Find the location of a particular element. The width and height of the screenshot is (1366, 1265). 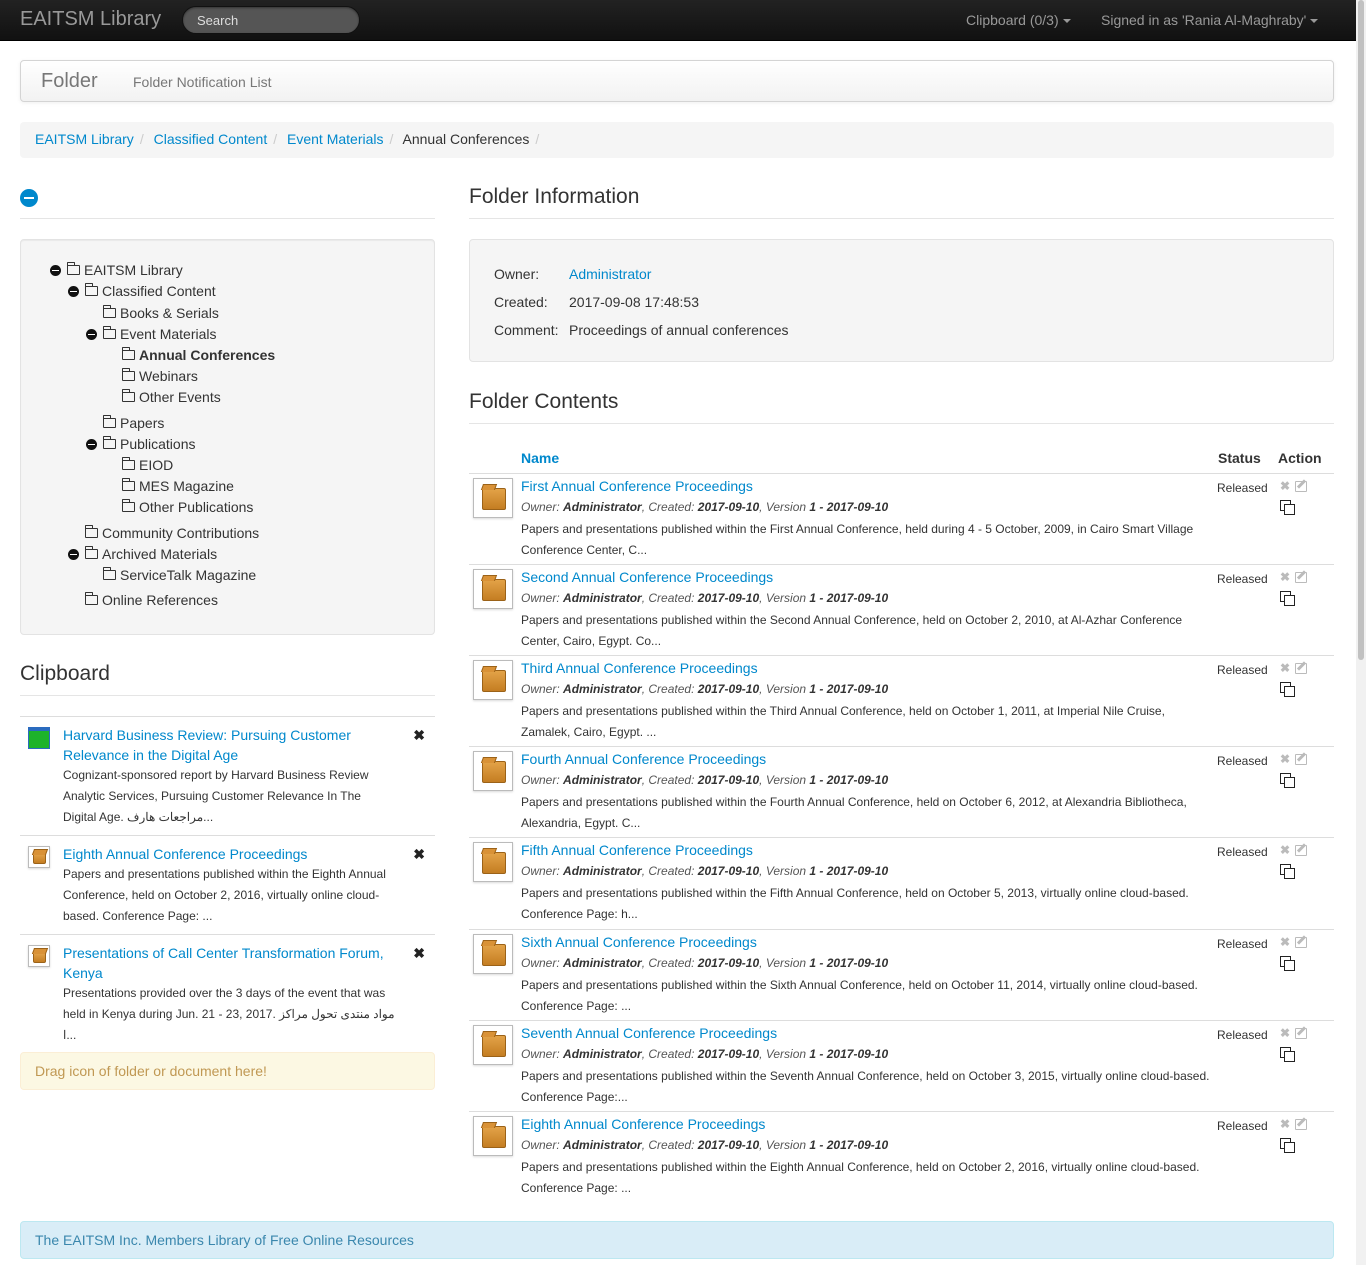

search-input: Search is located at coordinates (271, 20).